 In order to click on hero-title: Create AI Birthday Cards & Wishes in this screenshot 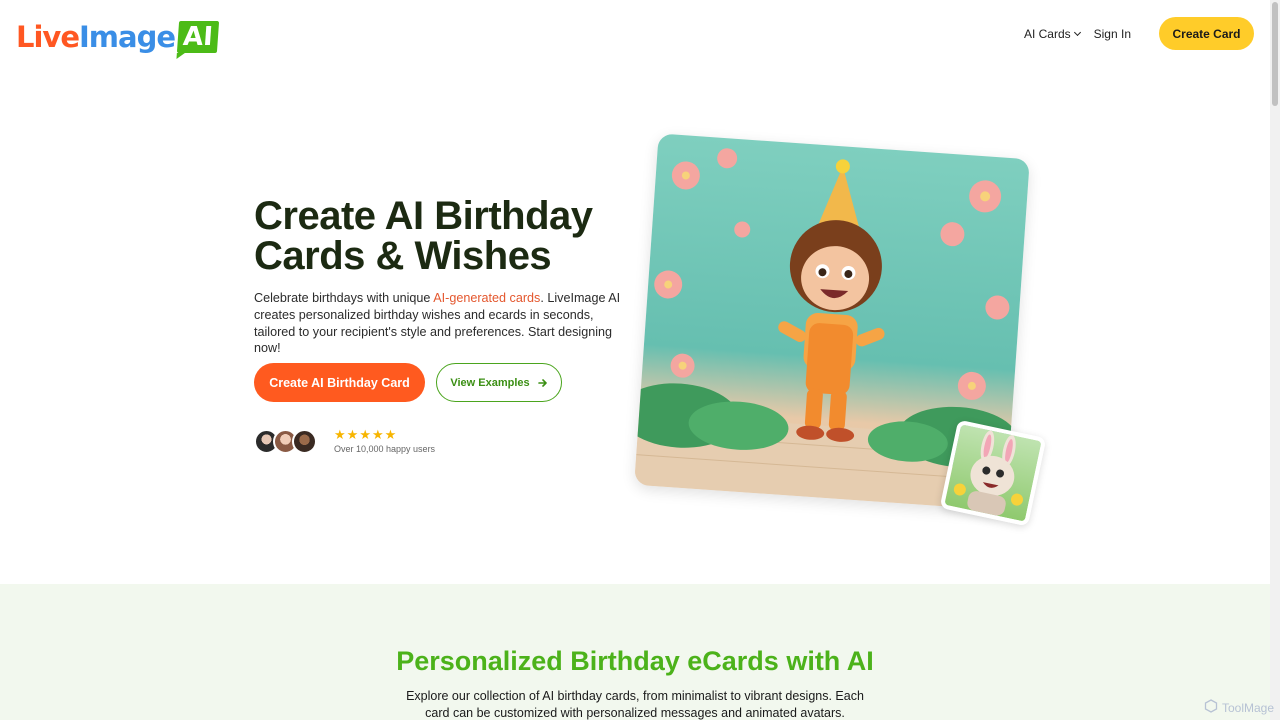, I will do `click(454, 236)`.